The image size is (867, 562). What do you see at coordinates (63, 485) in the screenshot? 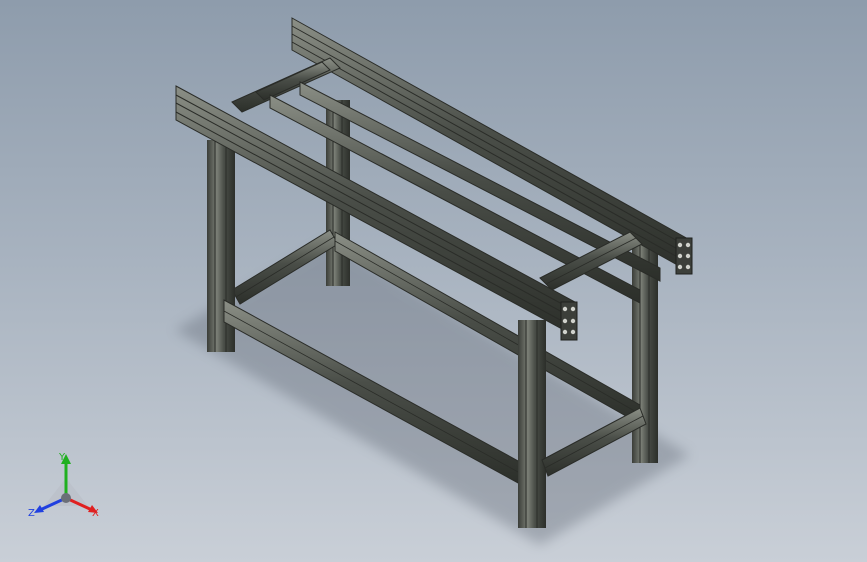
I see `coordinate-triad-icon: Y X Z` at bounding box center [63, 485].